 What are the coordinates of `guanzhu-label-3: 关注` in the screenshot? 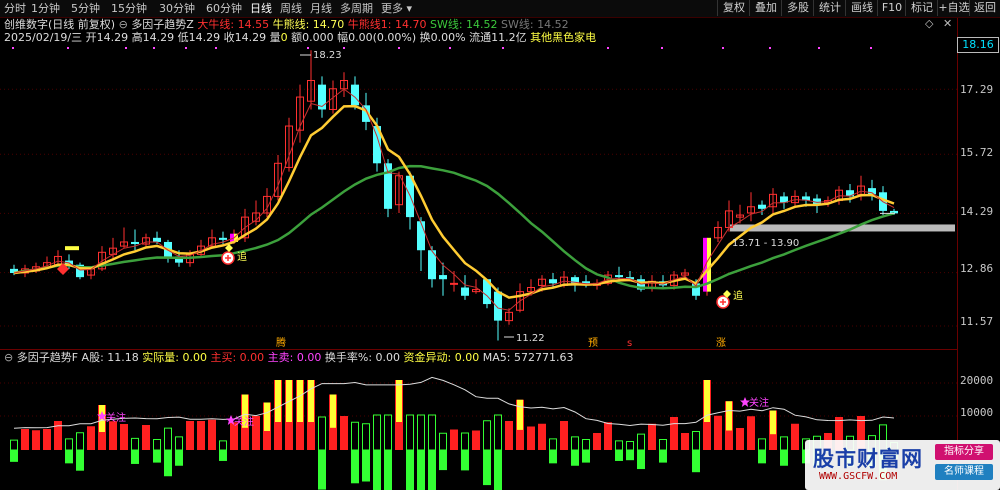 It's located at (759, 402).